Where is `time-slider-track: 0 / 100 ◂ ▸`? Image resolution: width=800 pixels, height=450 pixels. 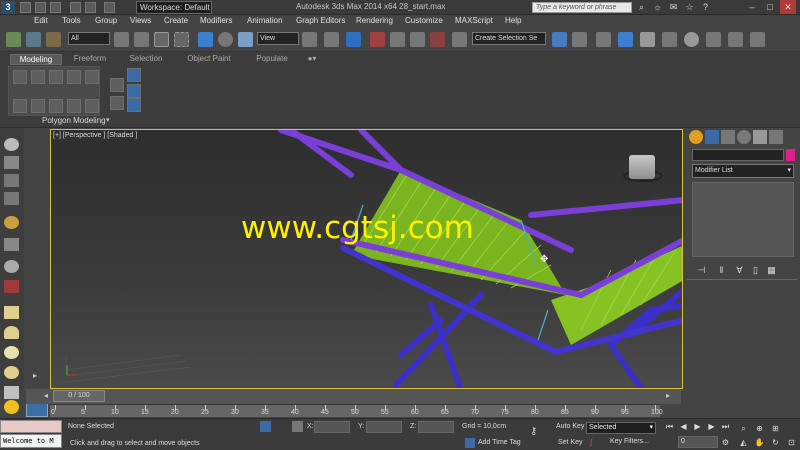
time-slider-track: 0 / 100 ◂ ▸ is located at coordinates (353, 396).